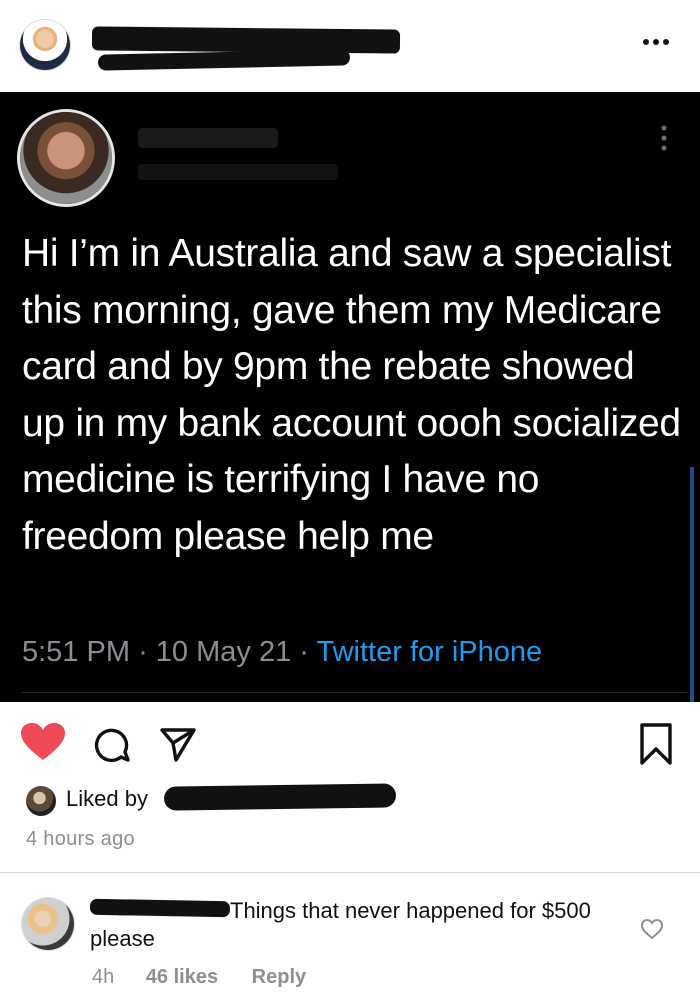  Describe the element at coordinates (350, 872) in the screenshot. I see `divider` at that location.